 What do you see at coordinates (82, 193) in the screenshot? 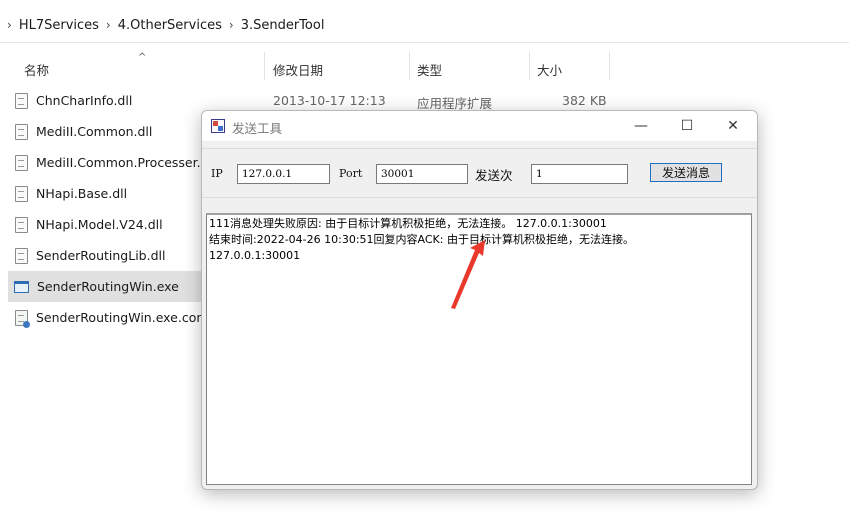
I see `file-name: NHapi.Base.dll` at bounding box center [82, 193].